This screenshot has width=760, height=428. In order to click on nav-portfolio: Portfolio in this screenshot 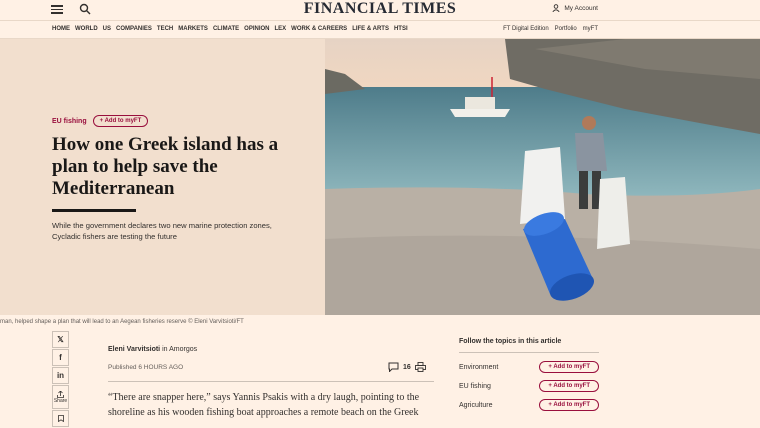, I will do `click(566, 29)`.